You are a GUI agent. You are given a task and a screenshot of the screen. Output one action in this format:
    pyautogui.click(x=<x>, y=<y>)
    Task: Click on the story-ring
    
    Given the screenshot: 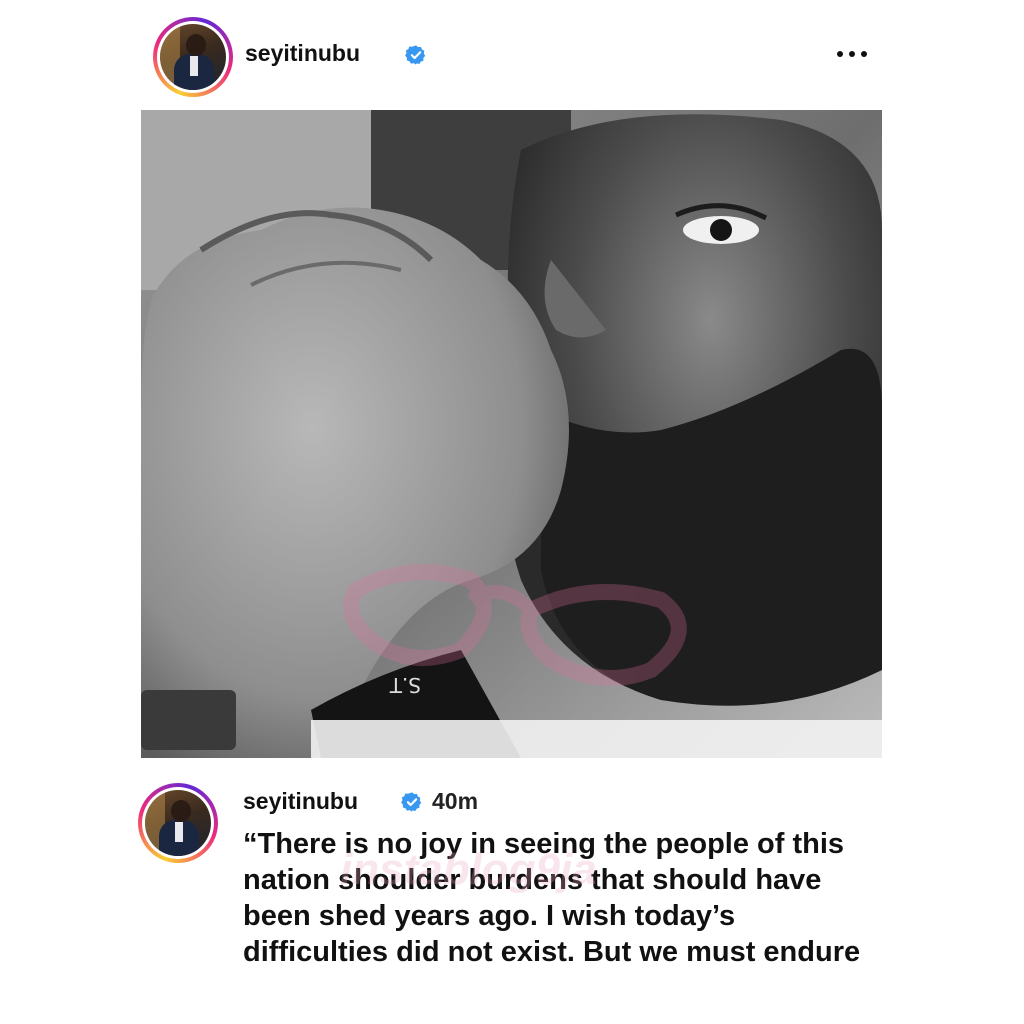 What is the action you would take?
    pyautogui.click(x=193, y=57)
    